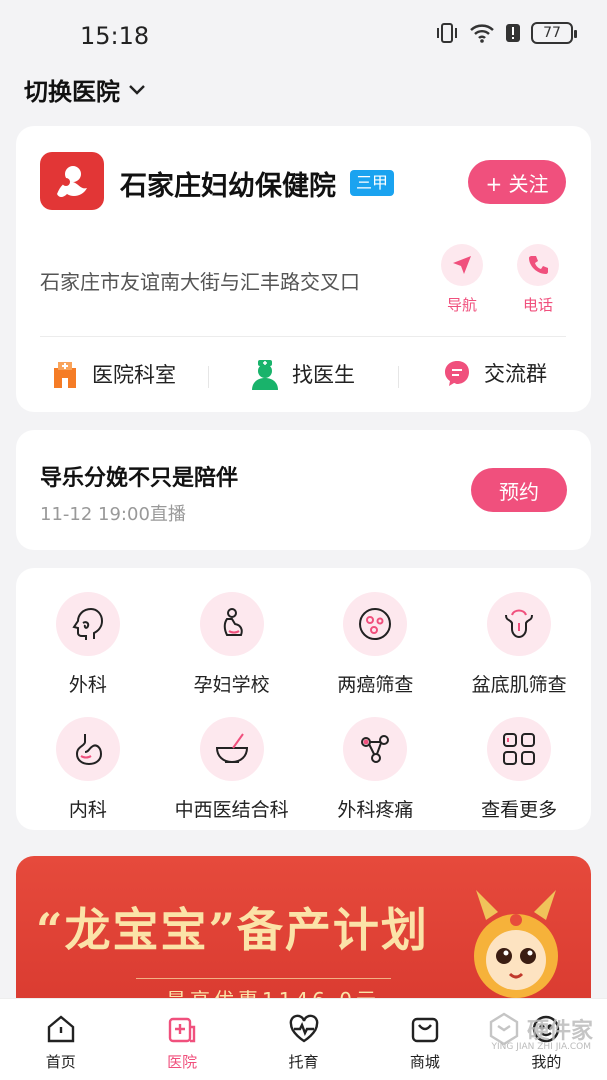 The height and width of the screenshot is (1080, 607). Describe the element at coordinates (137, 89) in the screenshot. I see `chevron-down-icon` at that location.